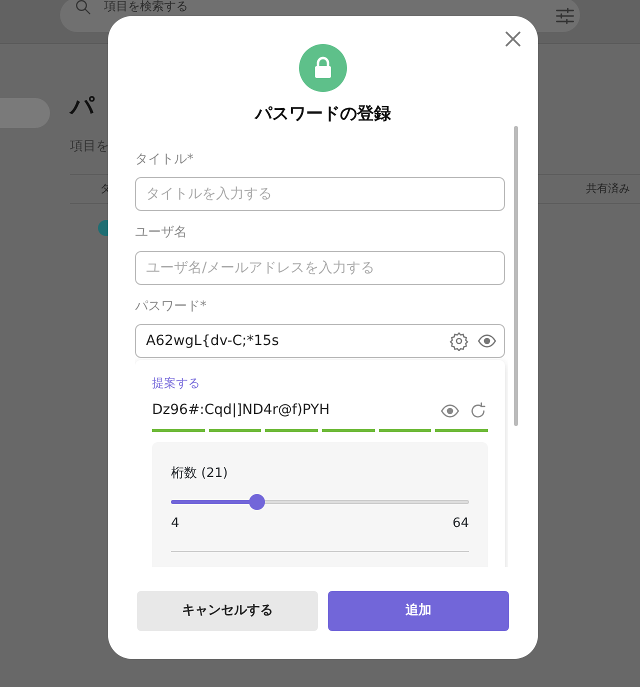 The image size is (640, 687). Describe the element at coordinates (418, 611) in the screenshot. I see `add-button: 追加` at that location.